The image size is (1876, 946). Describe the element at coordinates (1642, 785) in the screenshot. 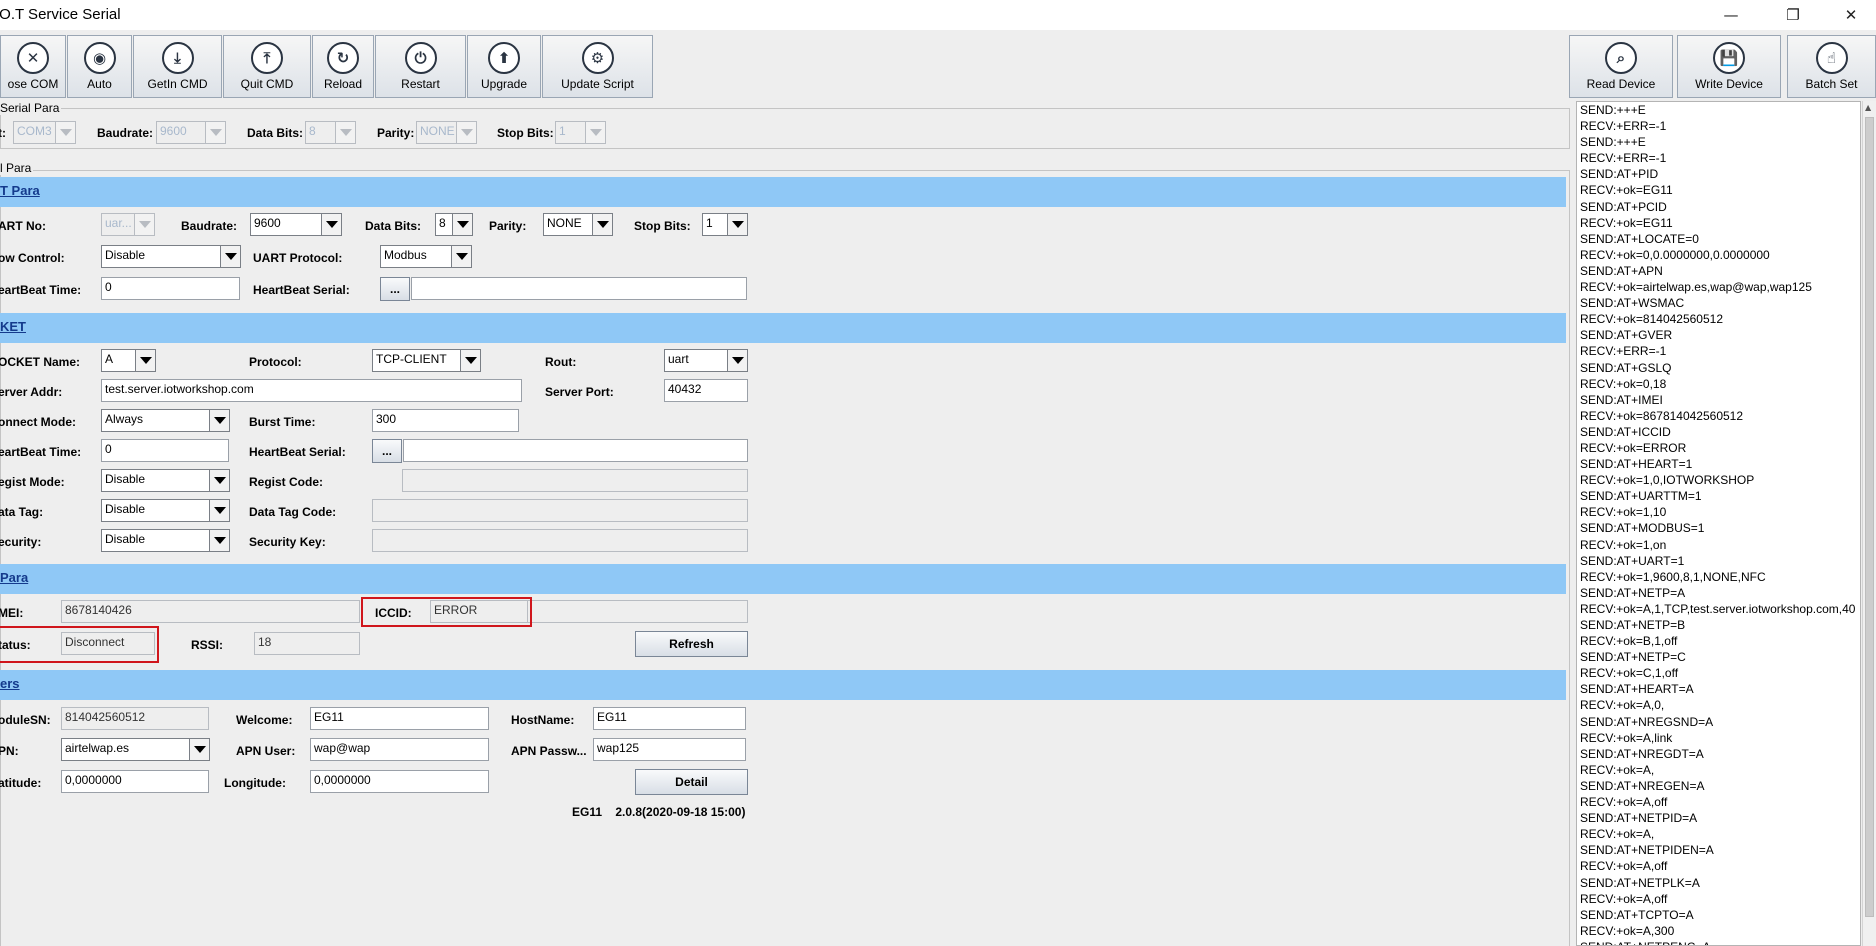

I see `log-line: SEND:AT+NREGEN=A` at that location.